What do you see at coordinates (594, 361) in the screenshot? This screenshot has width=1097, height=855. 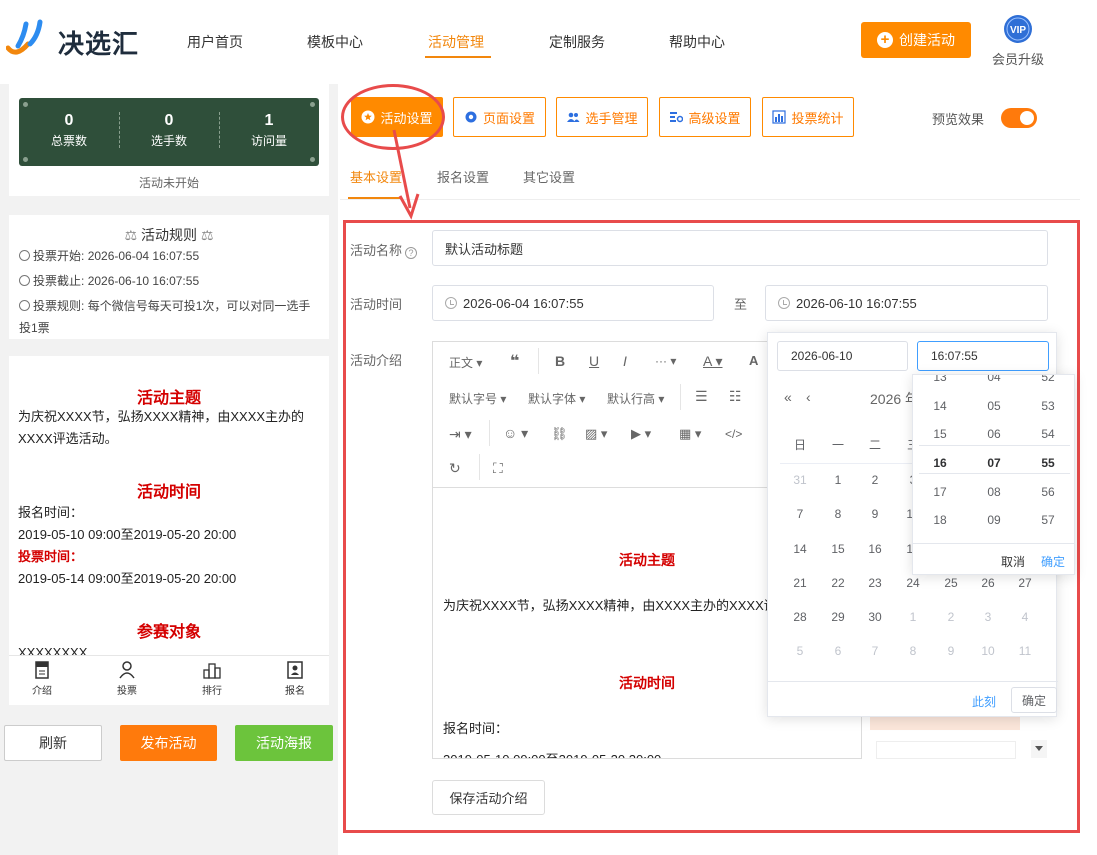 I see `underline-icon: U` at bounding box center [594, 361].